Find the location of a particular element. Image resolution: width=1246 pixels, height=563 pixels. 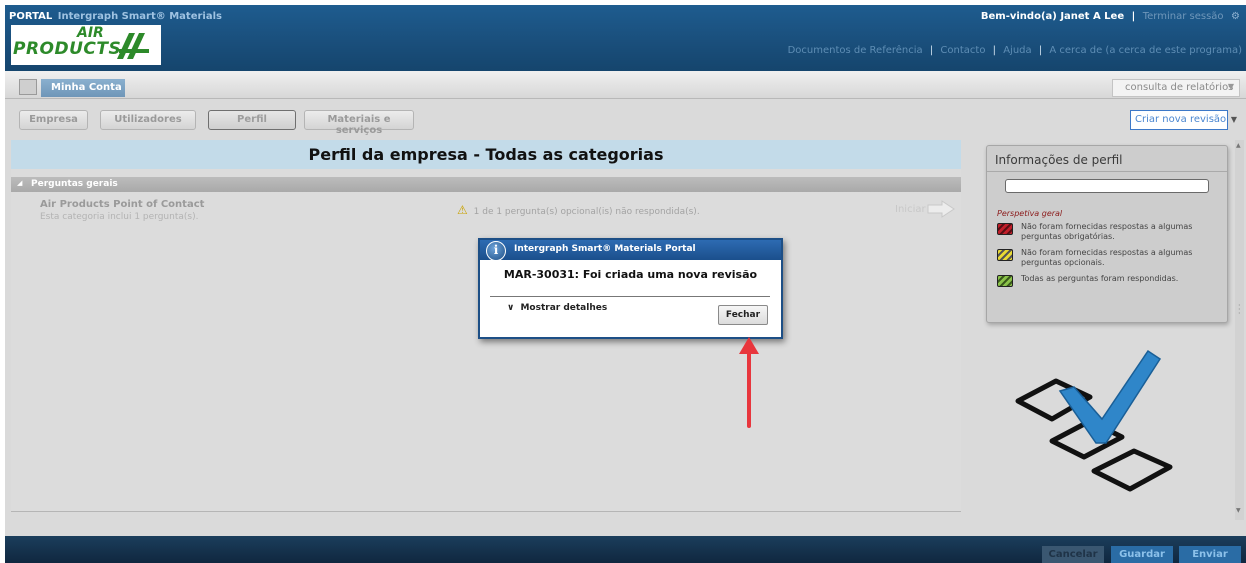

cancel-button: Cancelar is located at coordinates (1073, 554).